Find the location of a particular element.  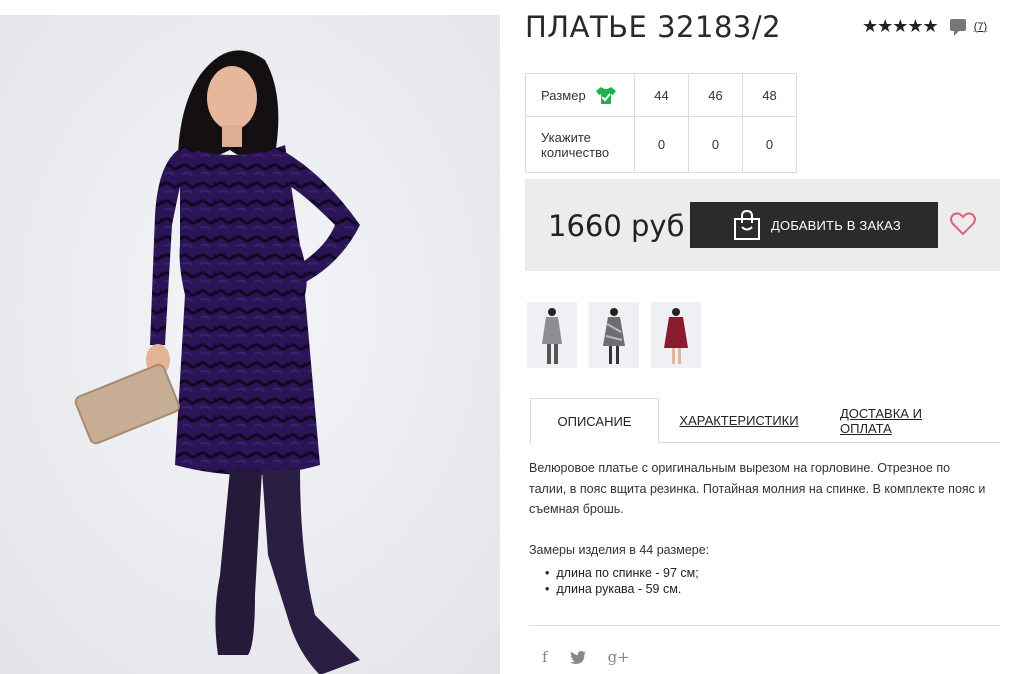

thumbnail-silver-print is located at coordinates (614, 335).